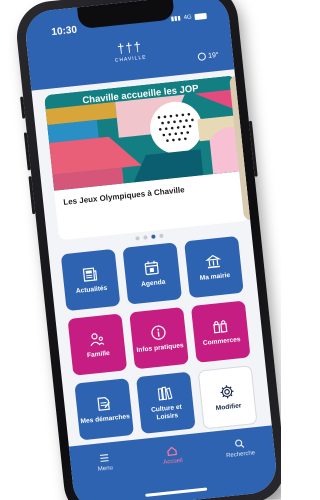 This screenshot has height=500, width=320. I want to click on temperature: 19°, so click(213, 55).